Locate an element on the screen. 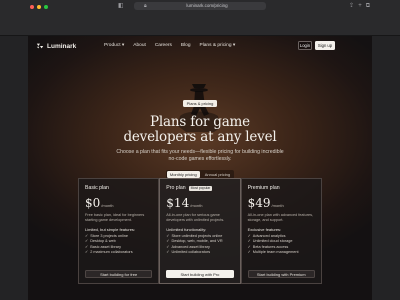  share-icon: ⇪ is located at coordinates (351, 6).